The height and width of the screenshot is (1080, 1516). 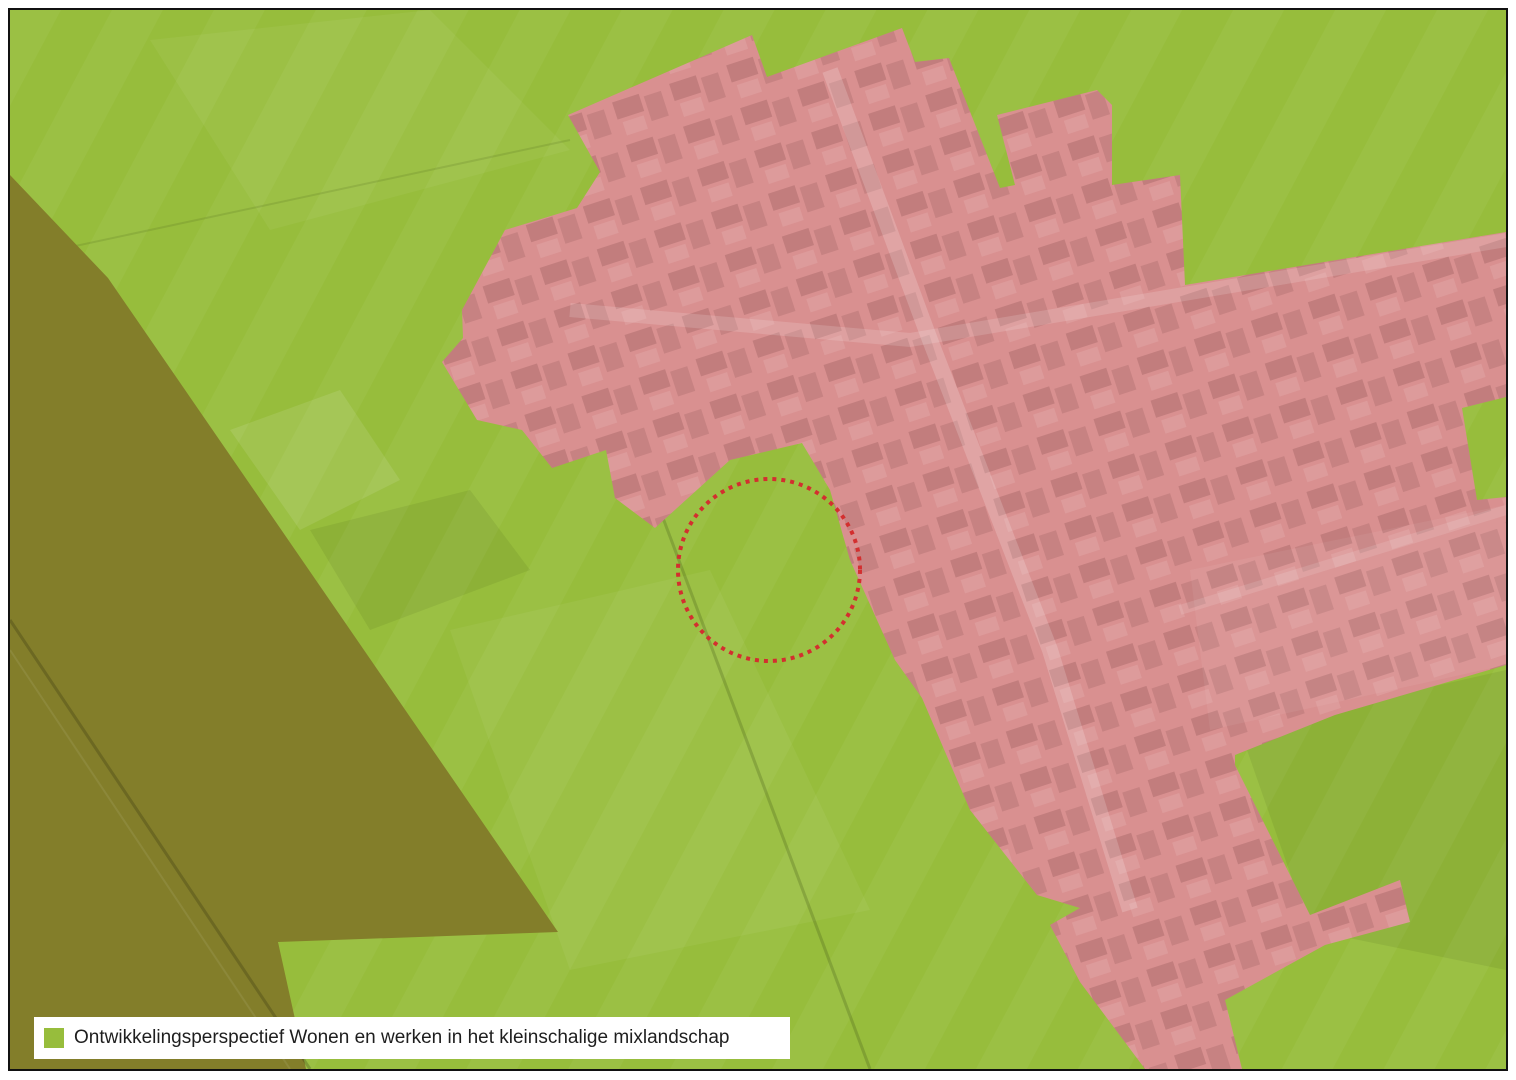 What do you see at coordinates (54, 1038) in the screenshot?
I see `legend-swatch-icon` at bounding box center [54, 1038].